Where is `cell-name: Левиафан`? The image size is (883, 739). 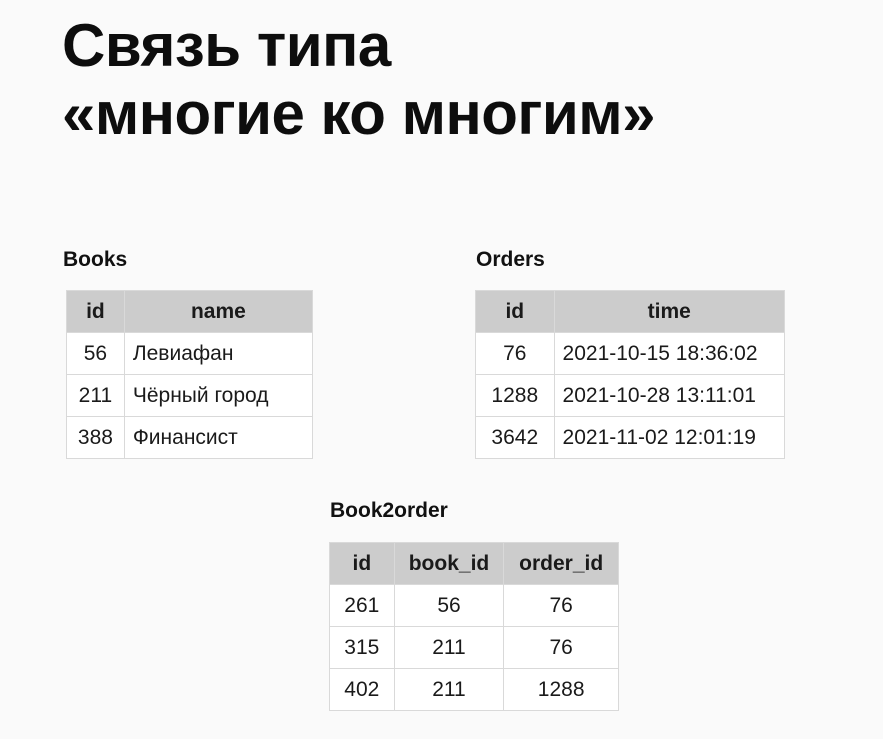 cell-name: Левиафан is located at coordinates (218, 353).